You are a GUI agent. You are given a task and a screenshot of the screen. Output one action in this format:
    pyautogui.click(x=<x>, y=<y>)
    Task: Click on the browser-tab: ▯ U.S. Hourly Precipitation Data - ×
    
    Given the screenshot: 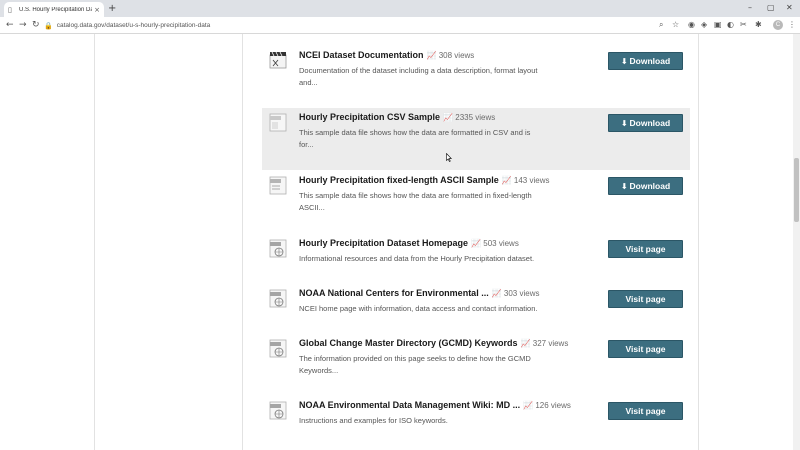 What is the action you would take?
    pyautogui.click(x=54, y=9)
    